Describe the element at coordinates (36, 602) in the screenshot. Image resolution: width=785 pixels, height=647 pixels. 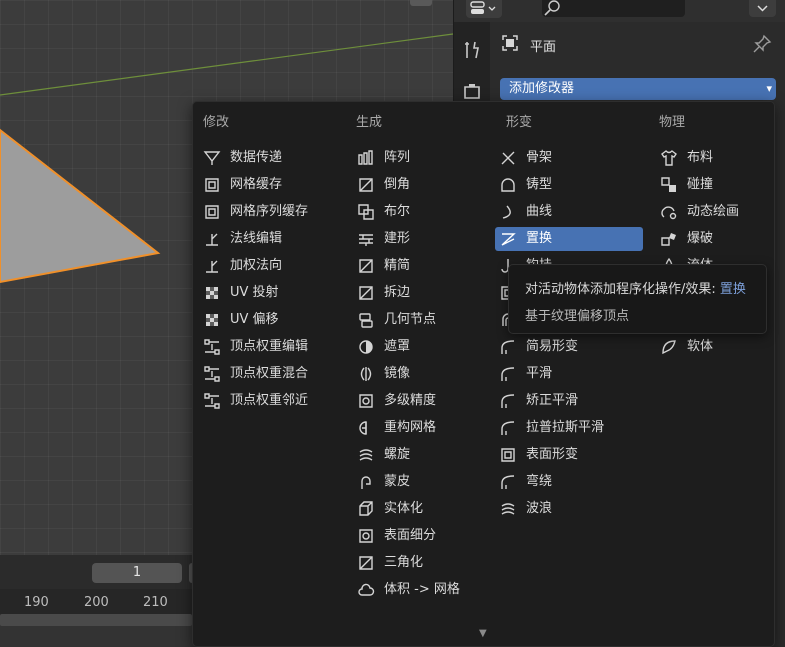
I see `ruler-label: 190` at that location.